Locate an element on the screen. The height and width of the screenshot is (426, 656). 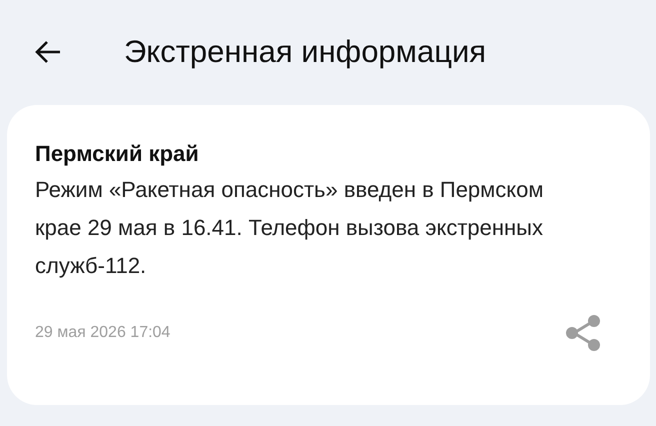
message-region: Пермский край is located at coordinates (117, 154).